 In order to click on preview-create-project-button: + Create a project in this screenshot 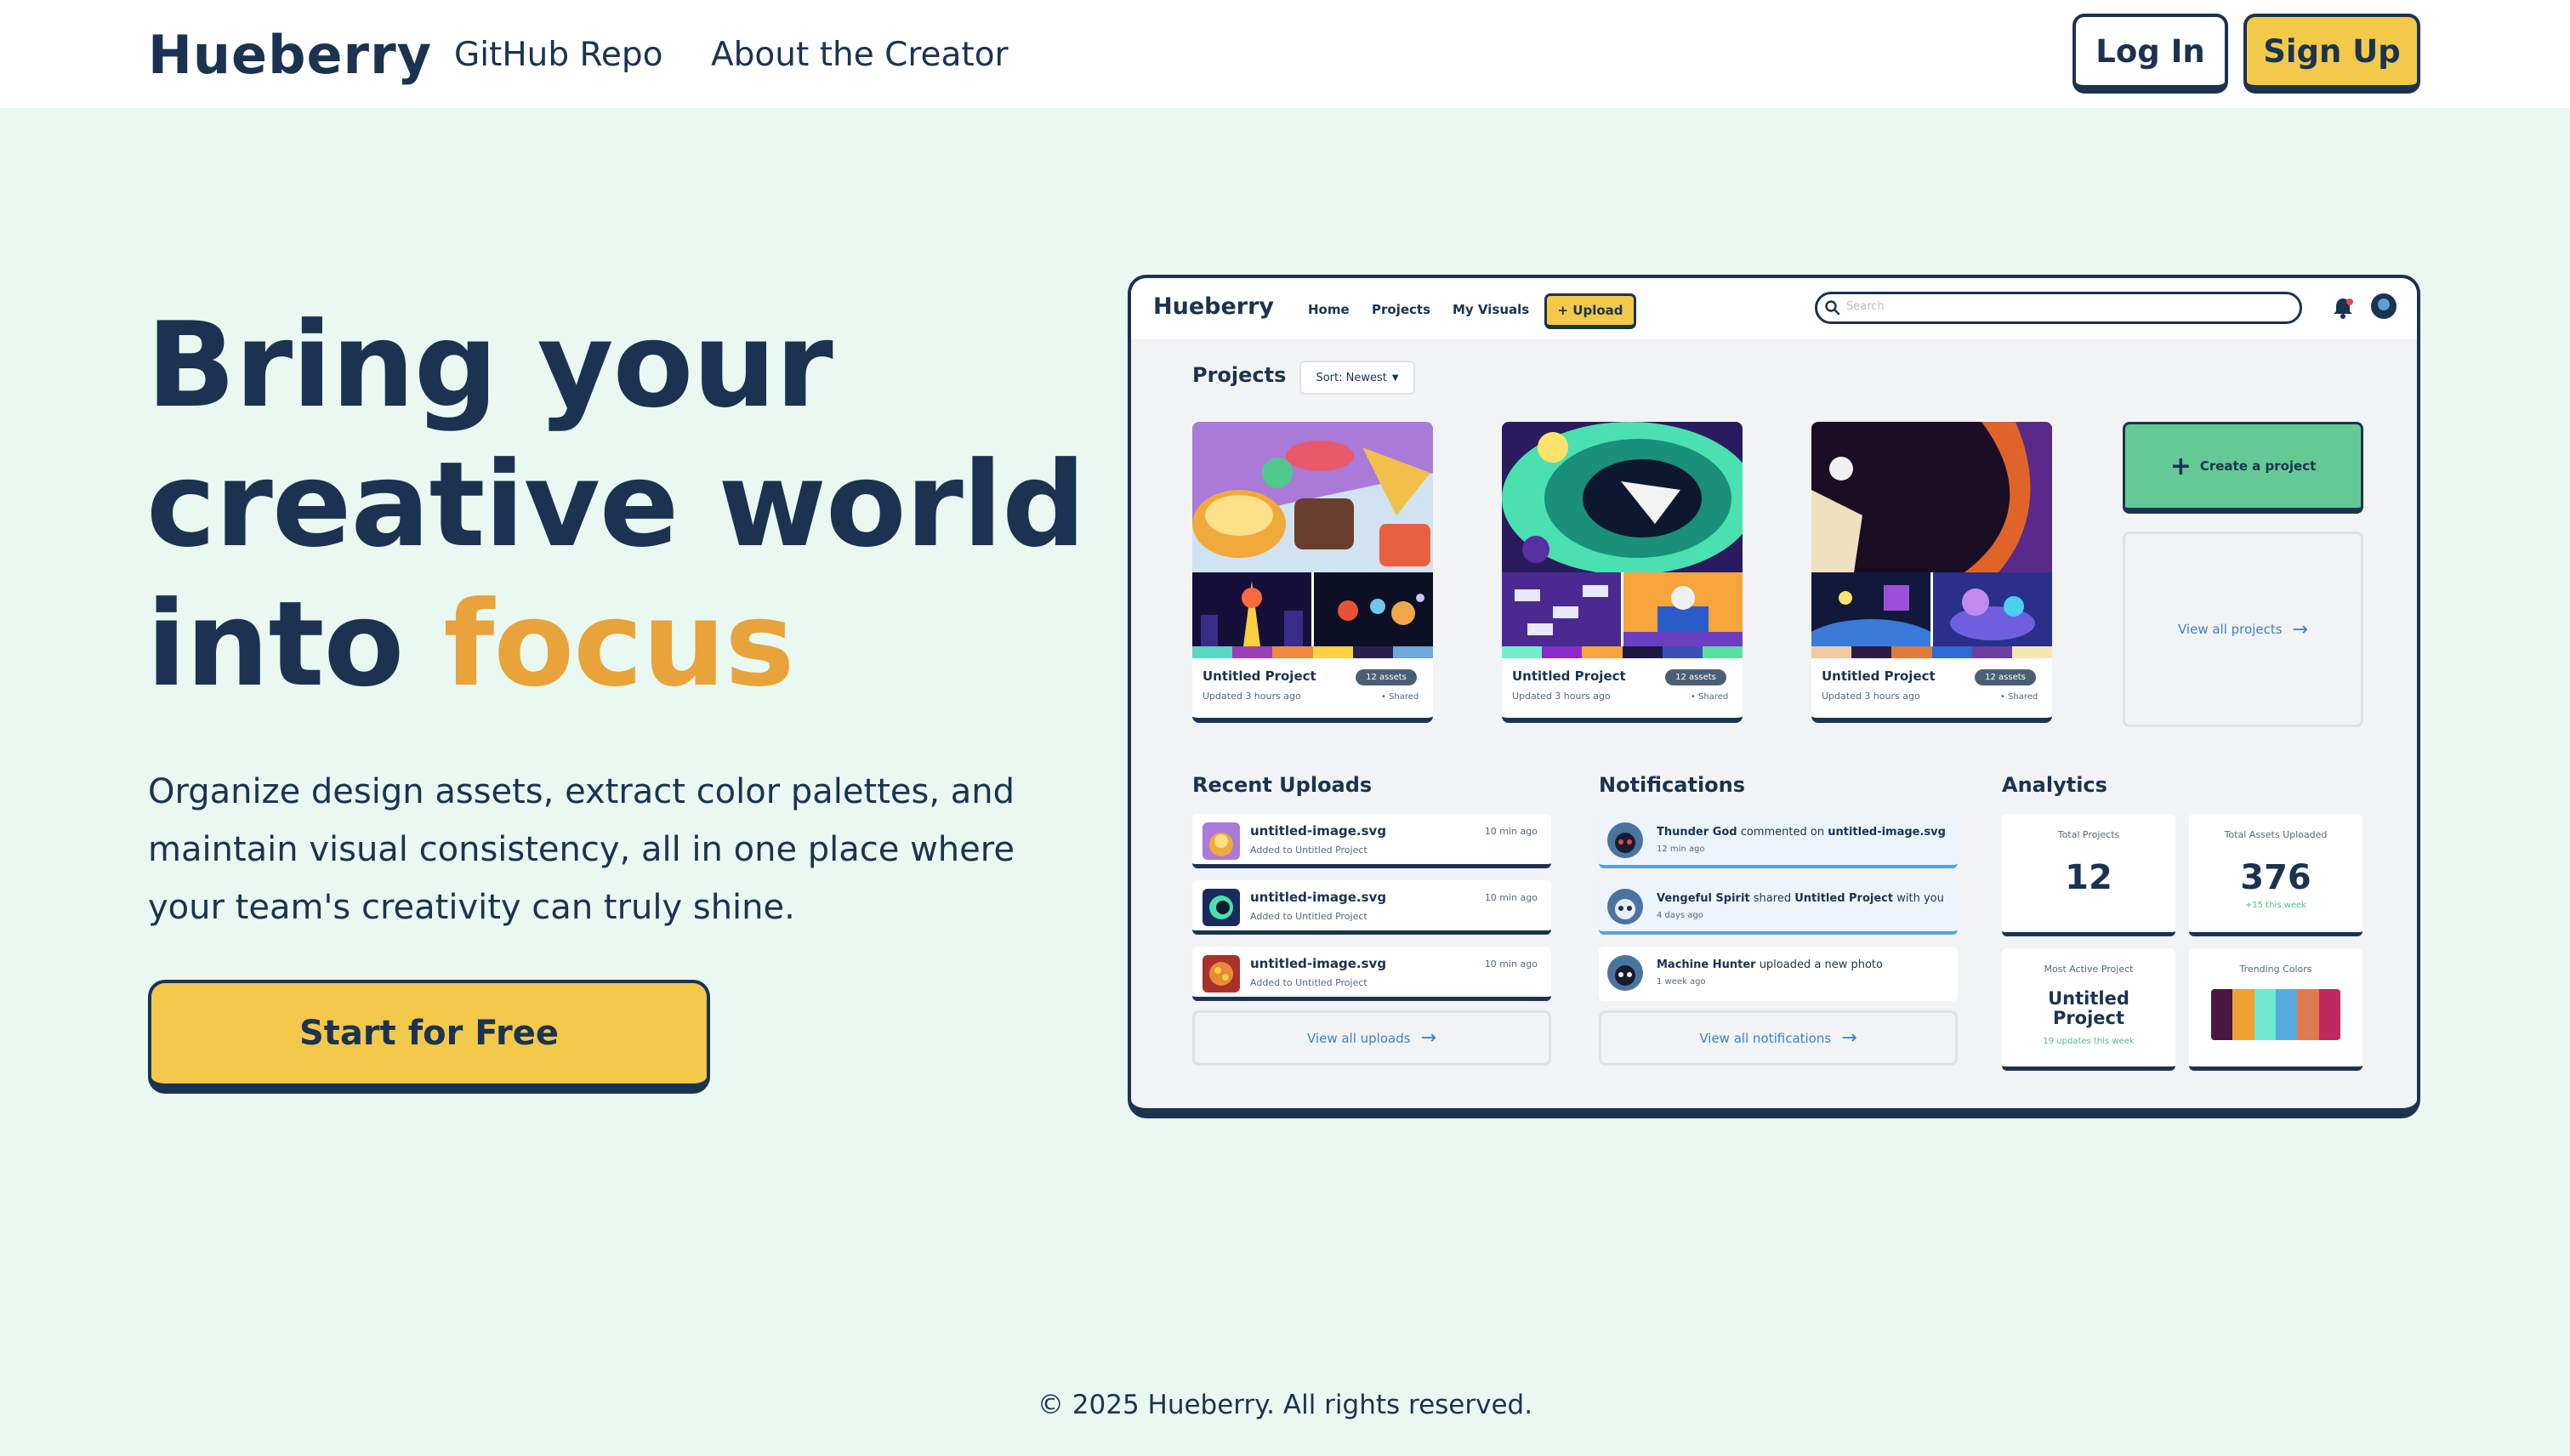, I will do `click(2243, 468)`.